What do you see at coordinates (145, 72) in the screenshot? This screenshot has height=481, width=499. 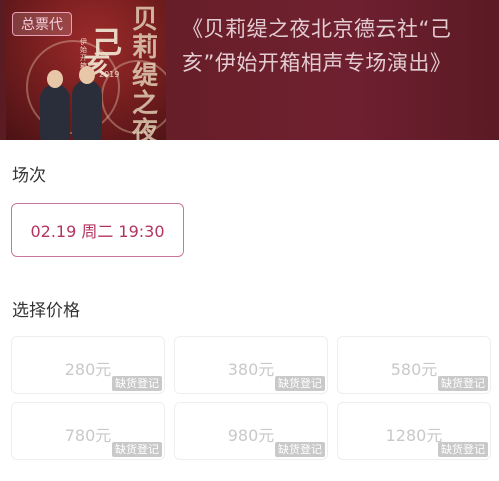 I see `poster-vertical-title: 贝莉缇之夜` at bounding box center [145, 72].